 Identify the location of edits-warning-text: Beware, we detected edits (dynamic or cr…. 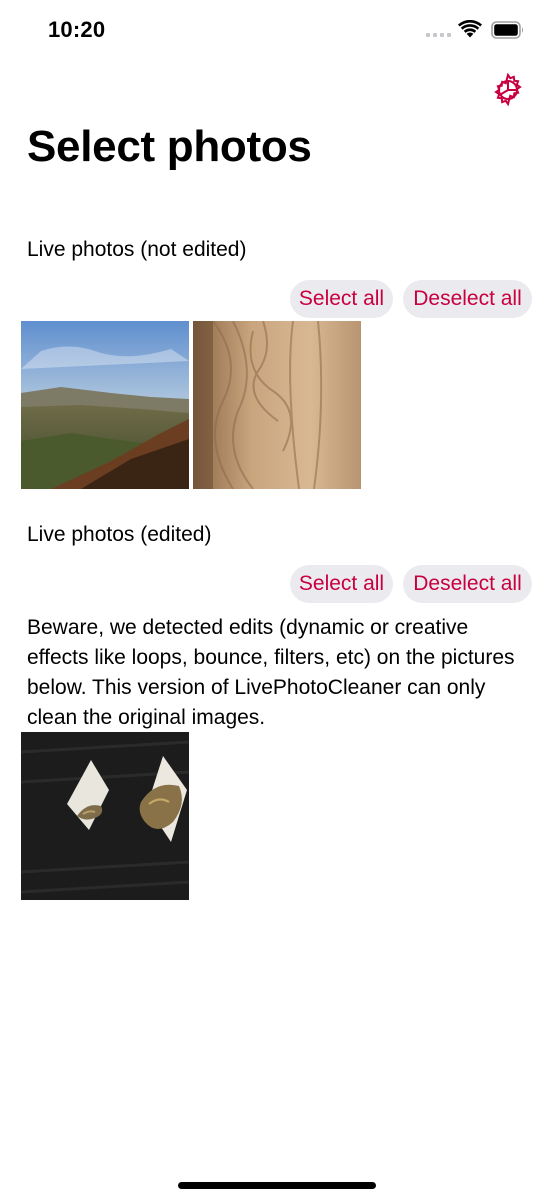
(271, 672).